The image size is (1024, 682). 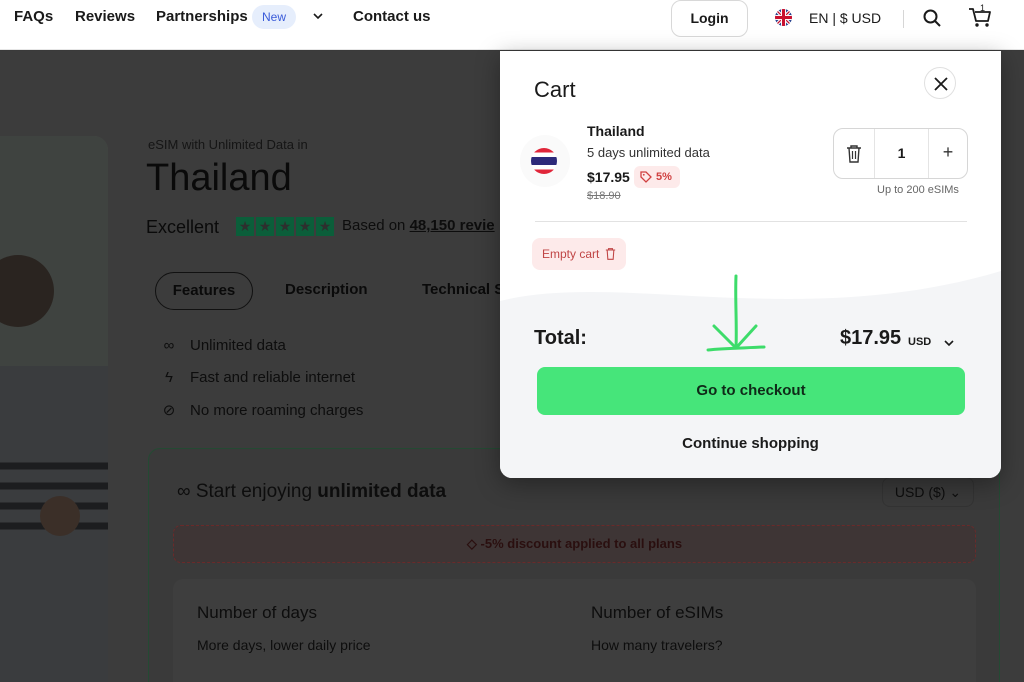 What do you see at coordinates (750, 443) in the screenshot?
I see `continue-shopping-link: Continue shopping` at bounding box center [750, 443].